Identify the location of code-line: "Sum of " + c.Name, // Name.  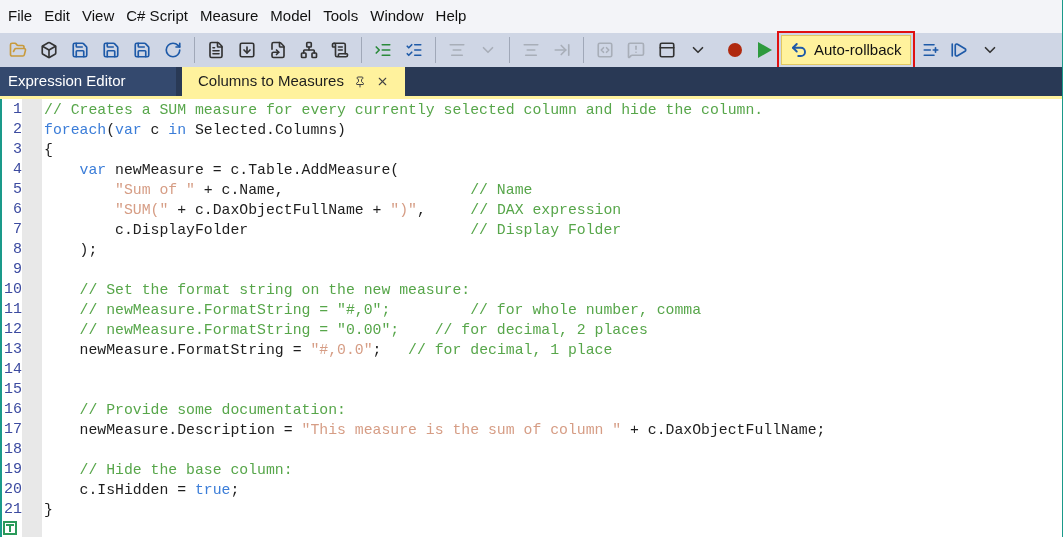
(324, 190).